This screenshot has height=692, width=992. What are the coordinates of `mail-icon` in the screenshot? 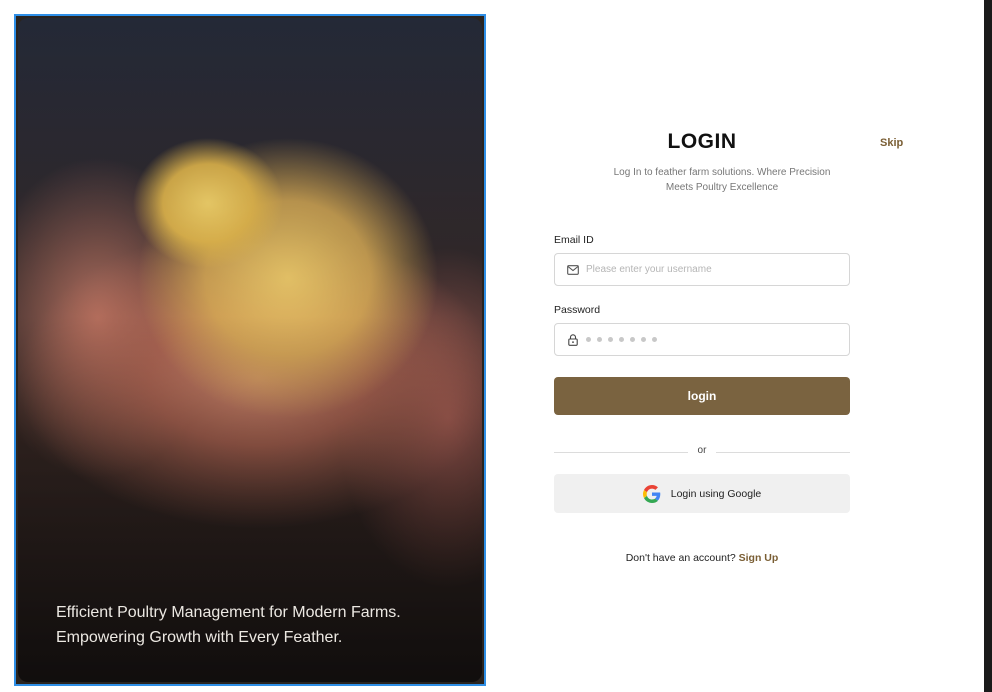 It's located at (573, 270).